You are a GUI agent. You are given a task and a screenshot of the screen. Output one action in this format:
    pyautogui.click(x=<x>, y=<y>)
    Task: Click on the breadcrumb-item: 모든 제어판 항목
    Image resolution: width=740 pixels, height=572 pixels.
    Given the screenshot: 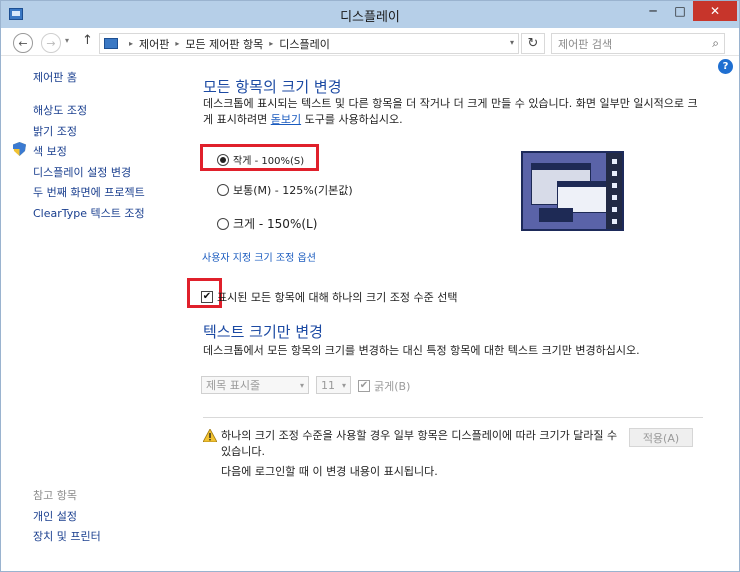 What is the action you would take?
    pyautogui.click(x=224, y=44)
    